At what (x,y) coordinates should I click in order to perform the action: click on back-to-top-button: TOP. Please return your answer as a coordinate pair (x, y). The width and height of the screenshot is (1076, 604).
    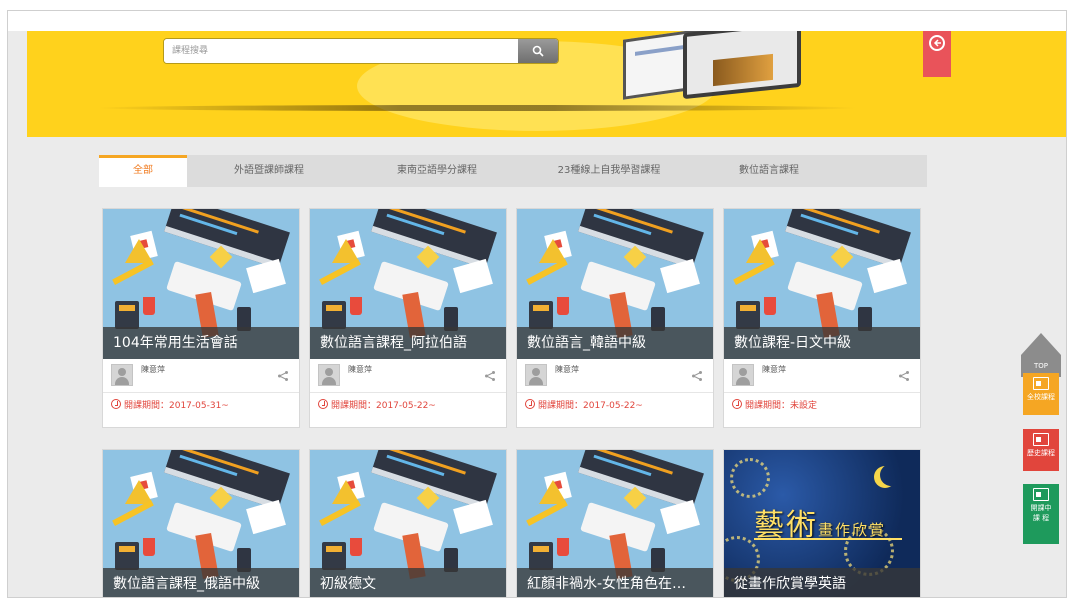
    Looking at the image, I should click on (1041, 355).